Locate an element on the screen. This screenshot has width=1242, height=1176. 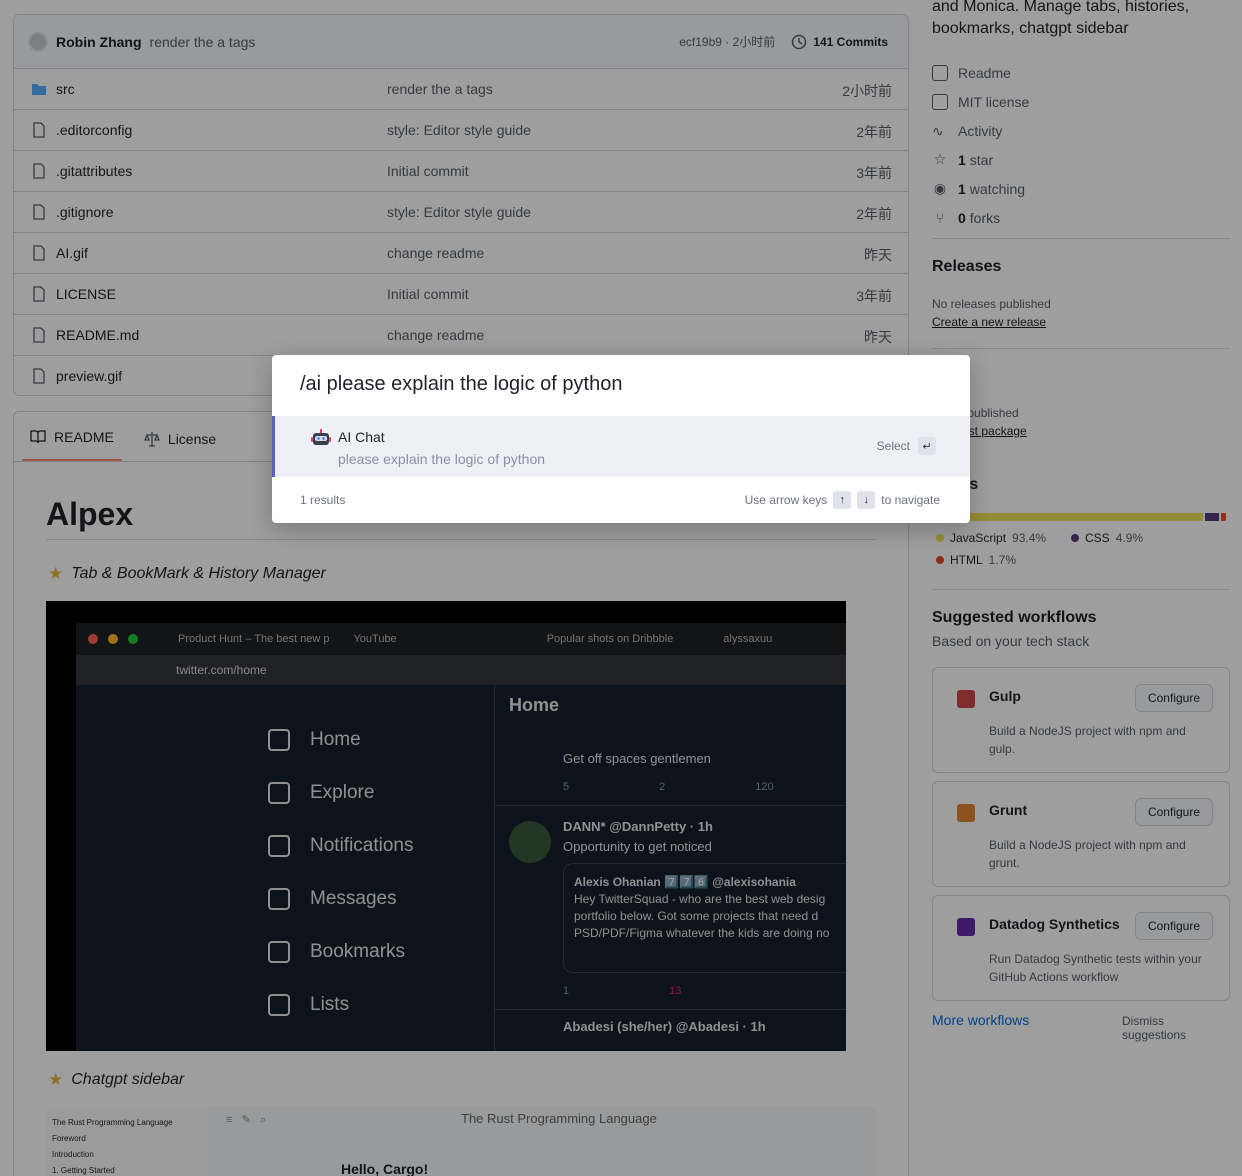
result-subtitle: please explain the logic of python is located at coordinates (442, 459).